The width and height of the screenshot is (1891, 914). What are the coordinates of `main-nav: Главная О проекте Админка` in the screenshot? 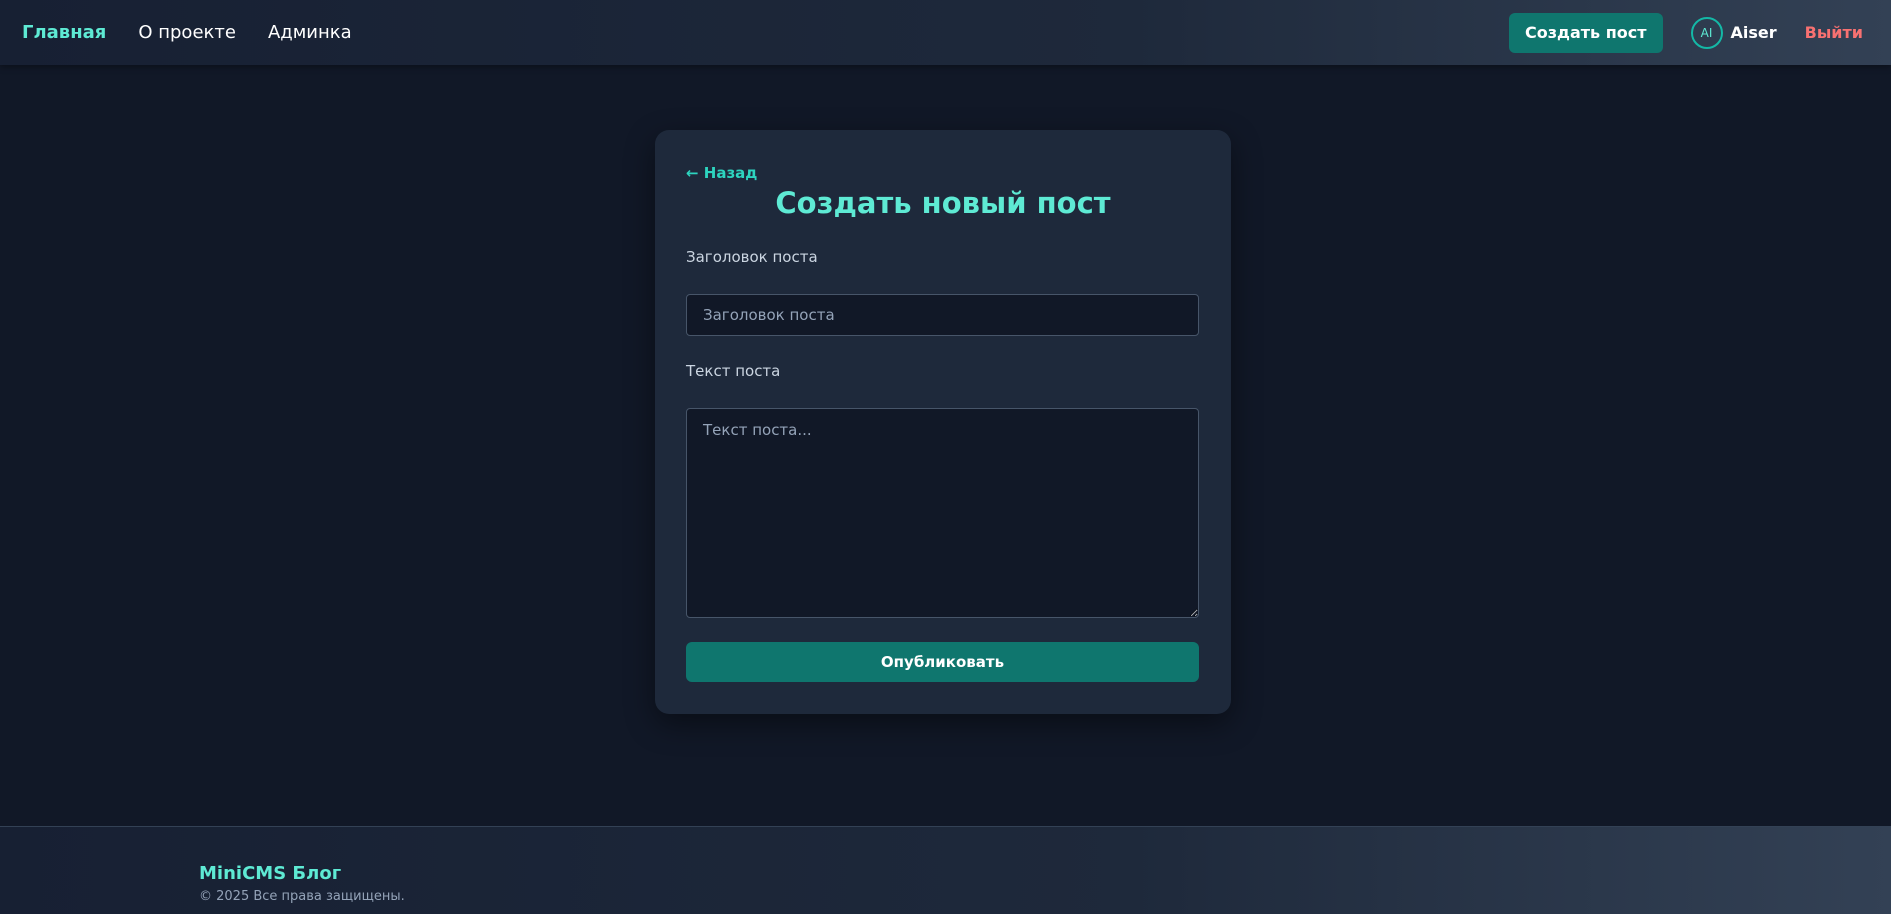 It's located at (203, 32).